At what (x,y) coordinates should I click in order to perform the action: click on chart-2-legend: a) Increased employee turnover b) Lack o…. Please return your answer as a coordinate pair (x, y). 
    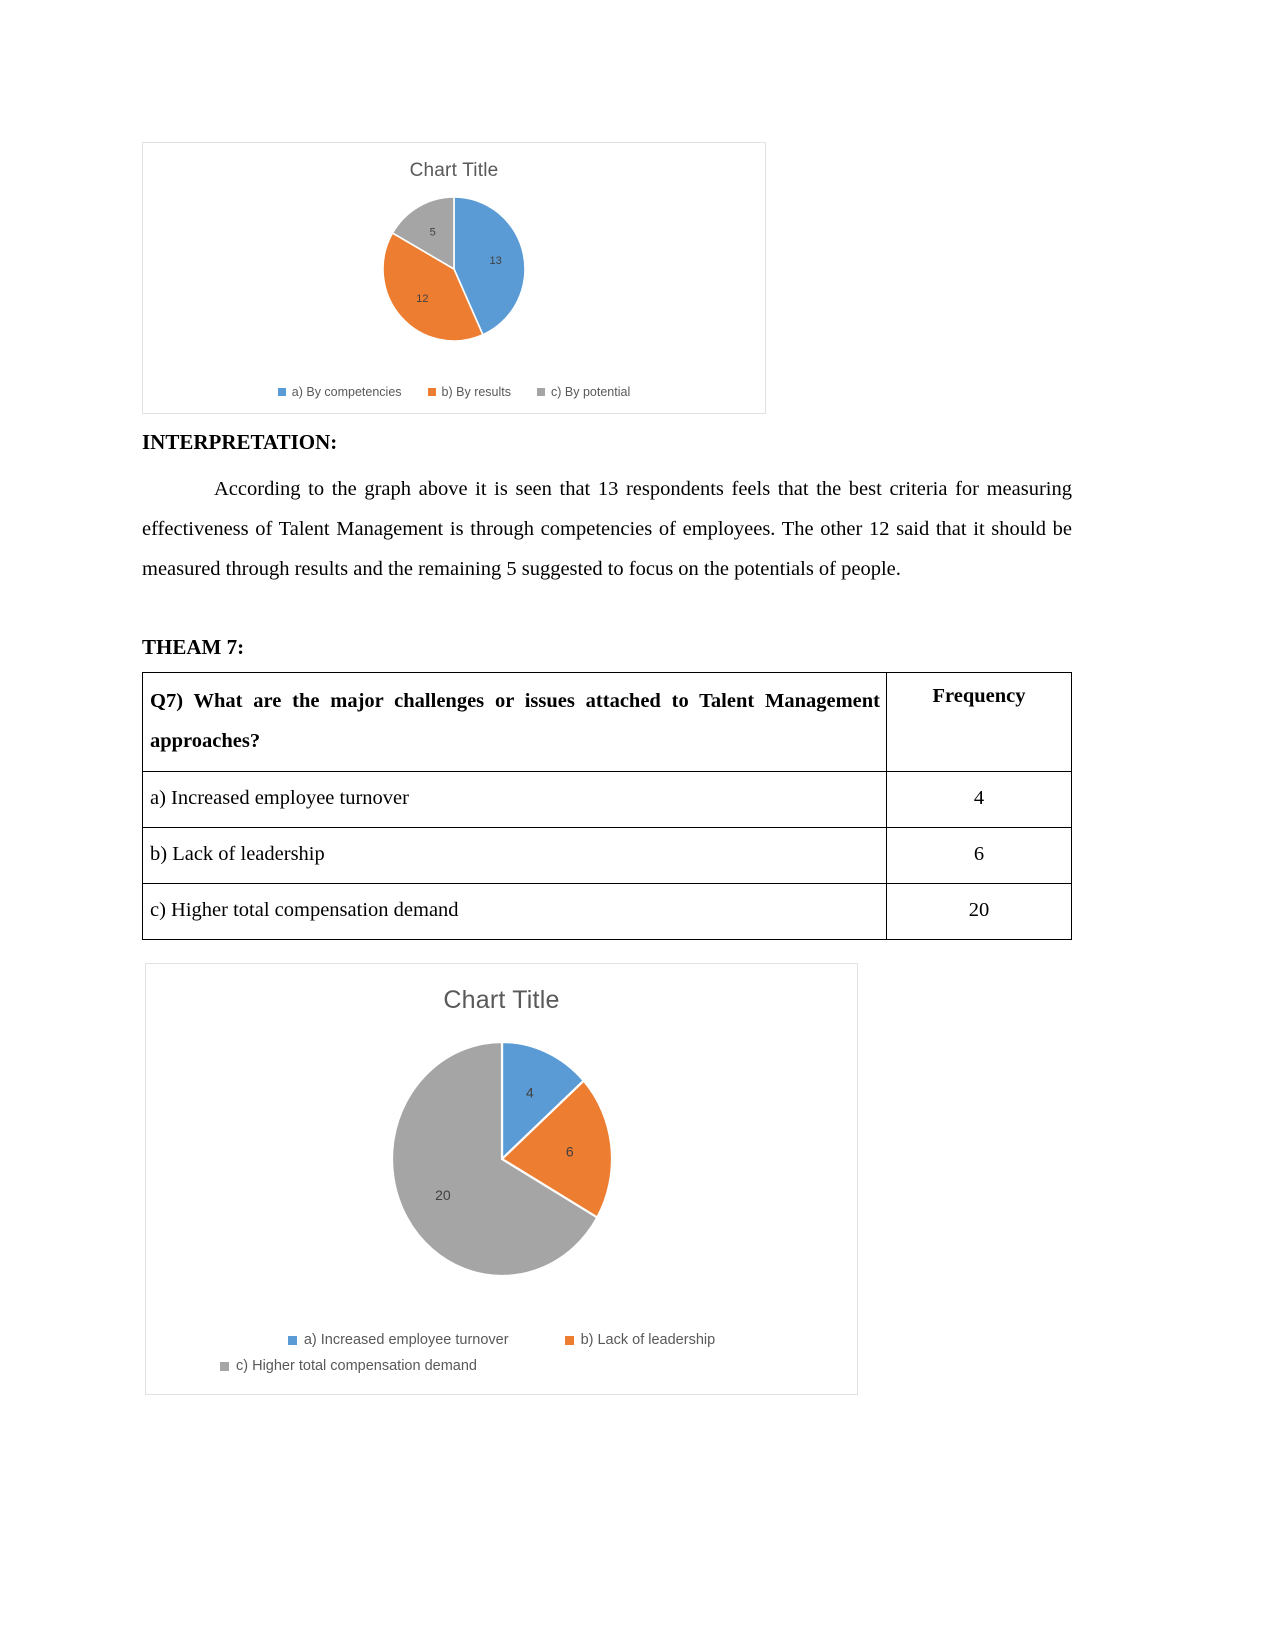
    Looking at the image, I should click on (501, 1353).